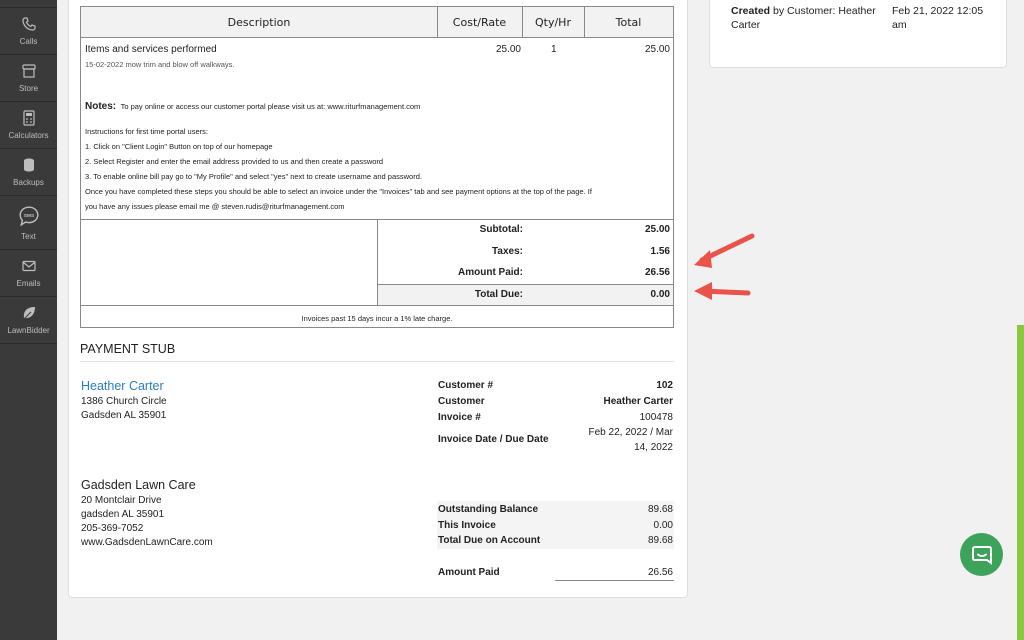 The image size is (1024, 640). What do you see at coordinates (128, 349) in the screenshot?
I see `stub-title: PAYMENT STUB` at bounding box center [128, 349].